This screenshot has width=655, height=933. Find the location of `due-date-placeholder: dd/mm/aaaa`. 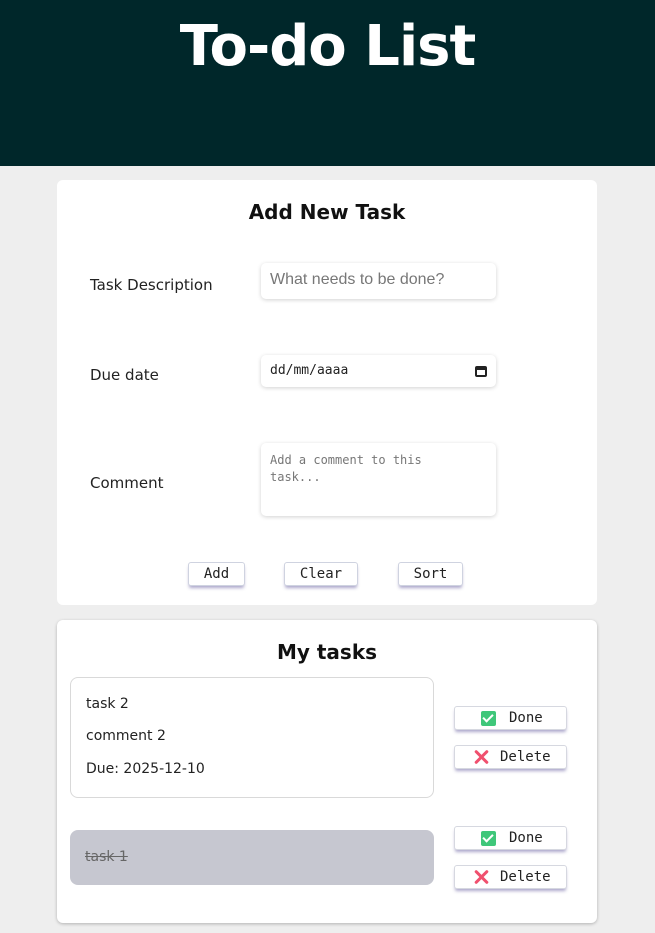

due-date-placeholder: dd/mm/aaaa is located at coordinates (309, 370).